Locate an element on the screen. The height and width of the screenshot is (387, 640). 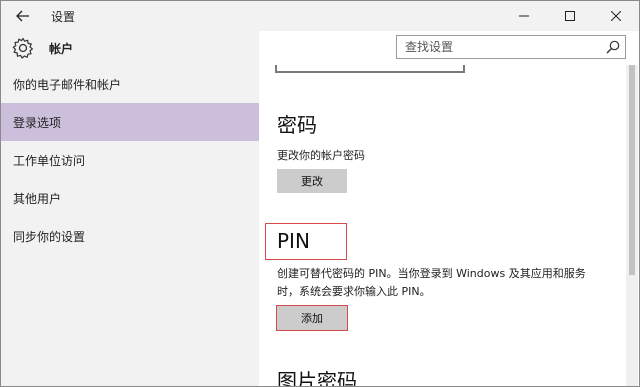
sidebar-item-other-users: 其他用户 is located at coordinates (130, 198).